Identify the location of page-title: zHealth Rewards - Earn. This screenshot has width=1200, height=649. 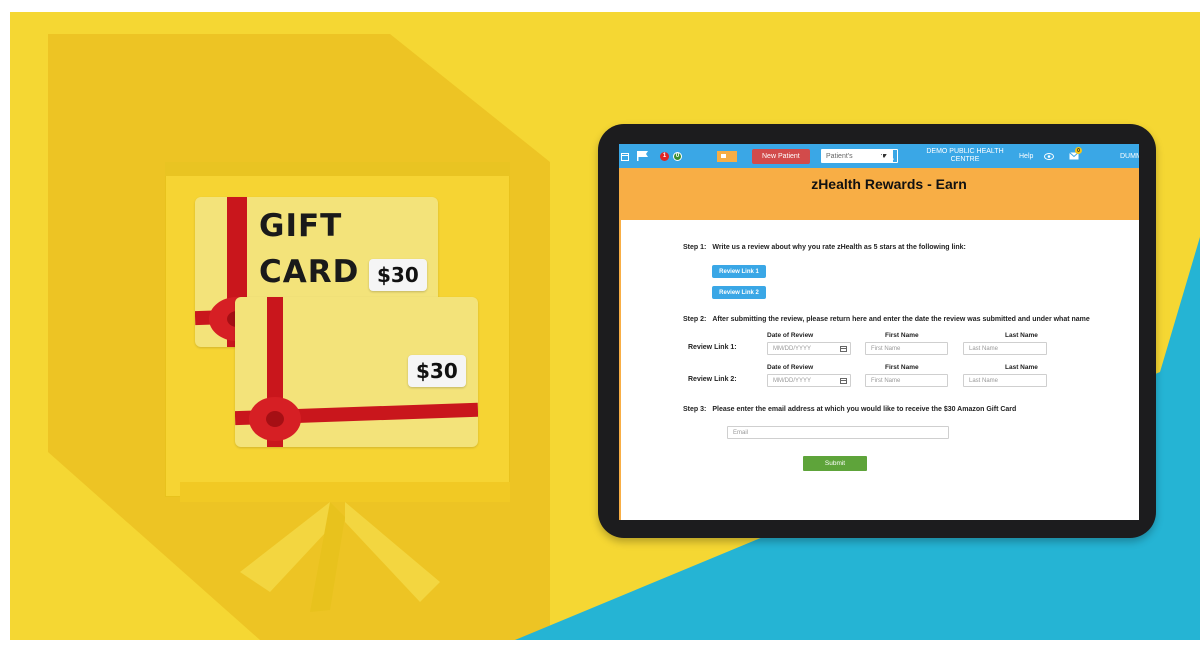
(889, 184).